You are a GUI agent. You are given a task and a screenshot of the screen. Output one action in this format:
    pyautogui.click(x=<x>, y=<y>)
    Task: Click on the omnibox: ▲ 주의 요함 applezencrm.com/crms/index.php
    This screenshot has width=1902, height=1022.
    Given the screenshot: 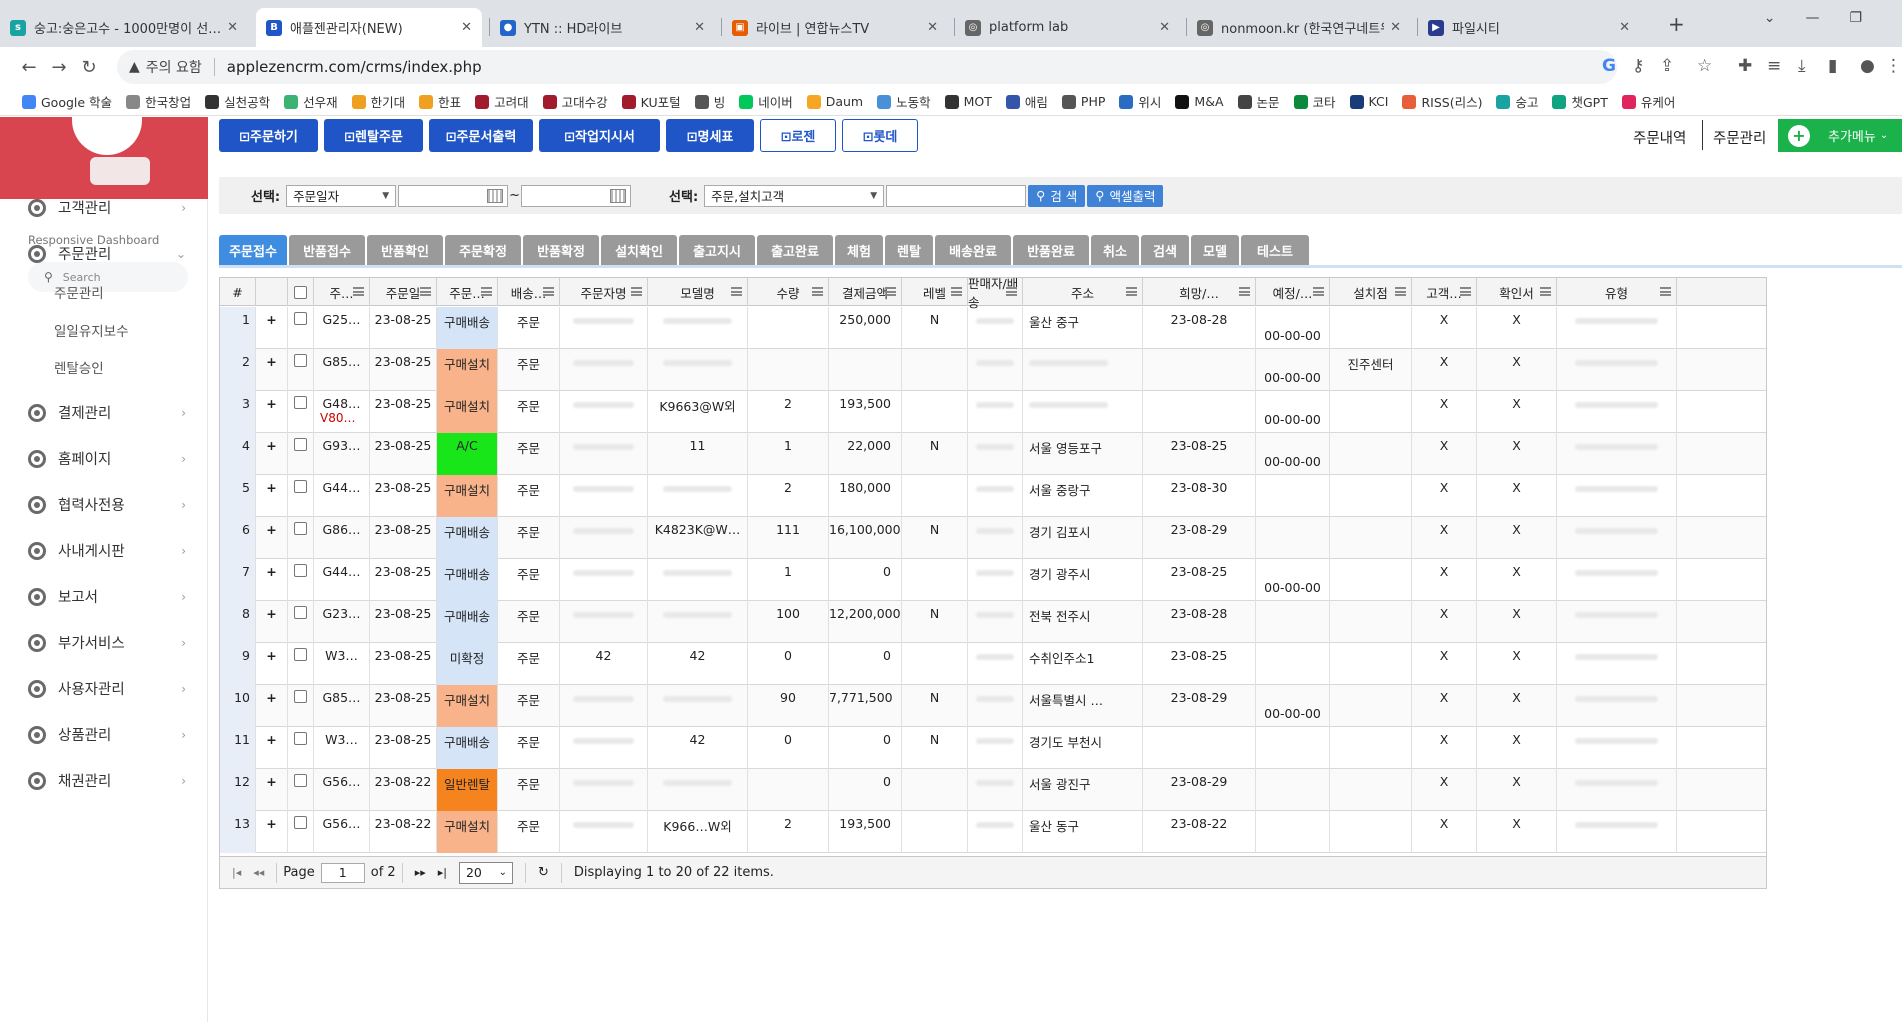 What is the action you would take?
    pyautogui.click(x=867, y=67)
    